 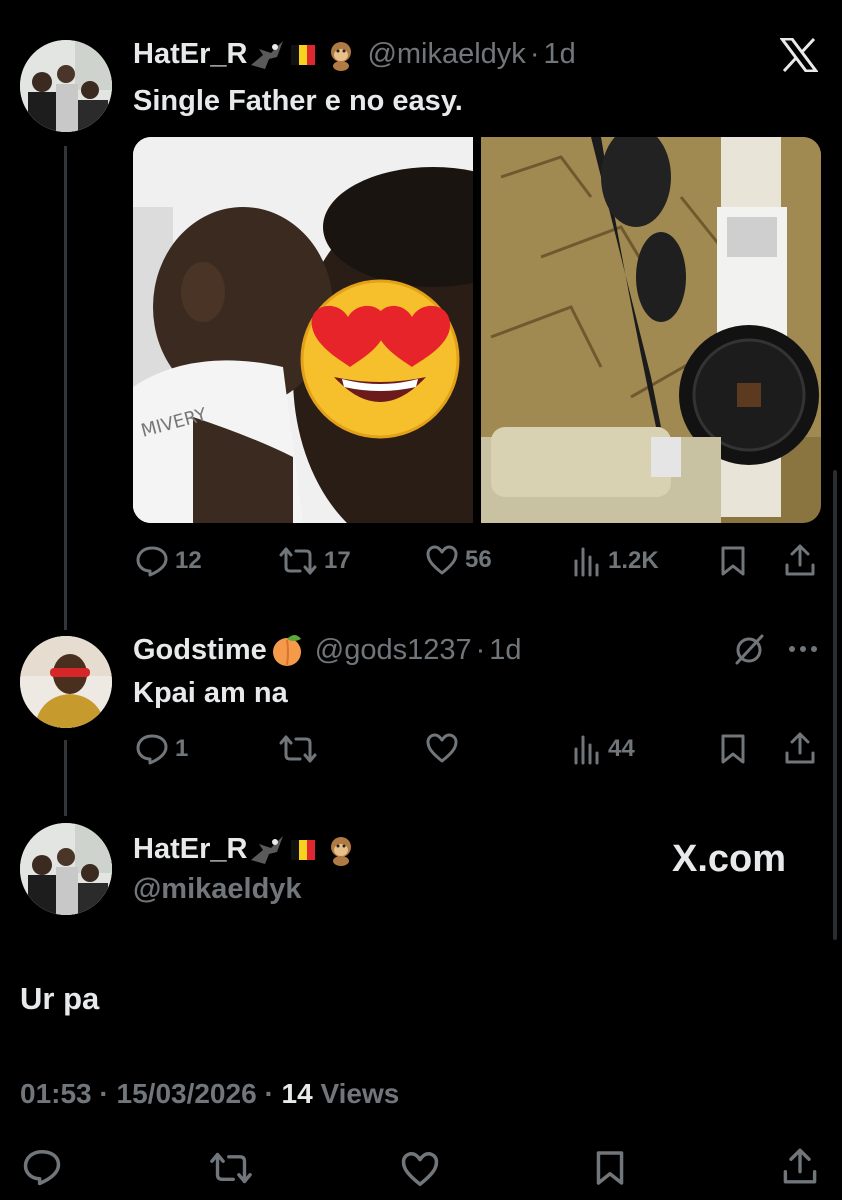 I want to click on reply-count: 1, so click(x=182, y=748).